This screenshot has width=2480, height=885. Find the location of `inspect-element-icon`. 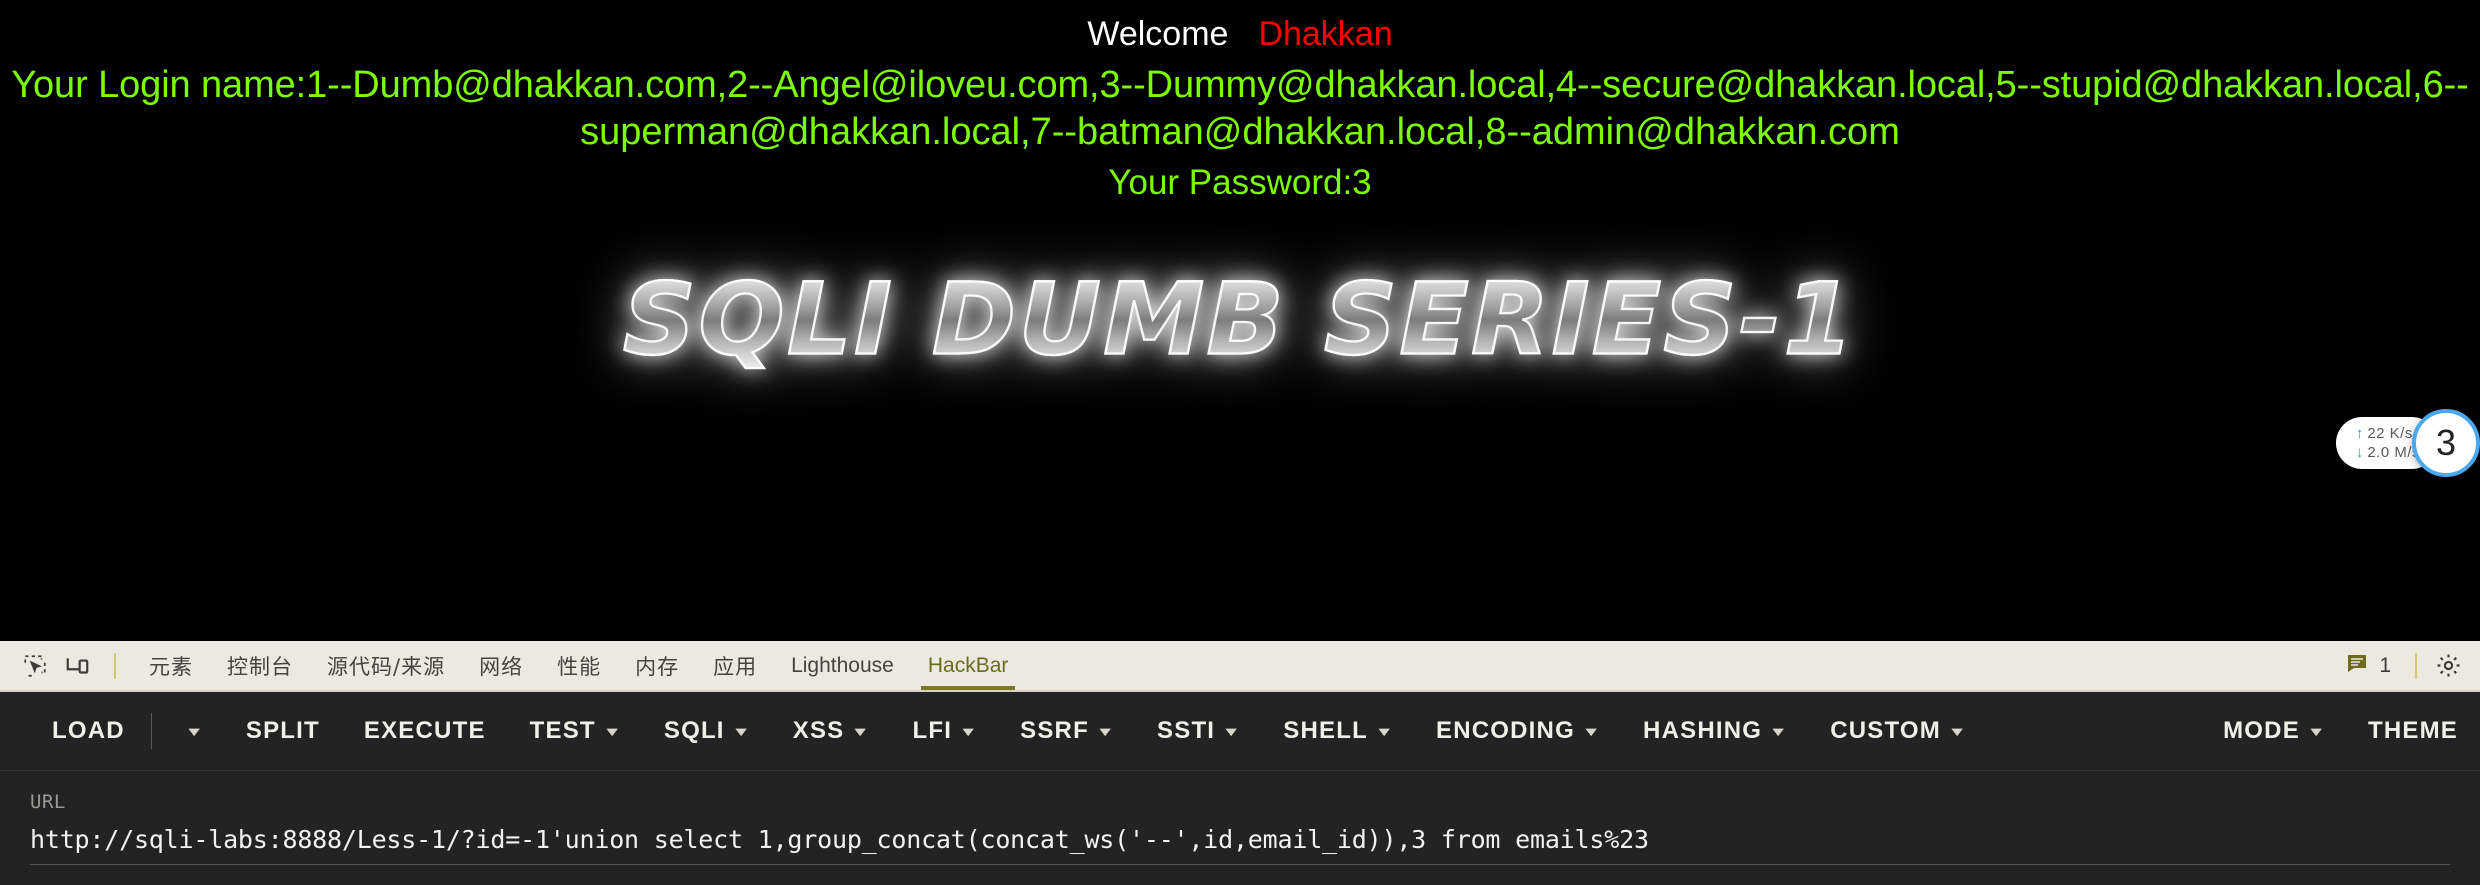

inspect-element-icon is located at coordinates (35, 666).